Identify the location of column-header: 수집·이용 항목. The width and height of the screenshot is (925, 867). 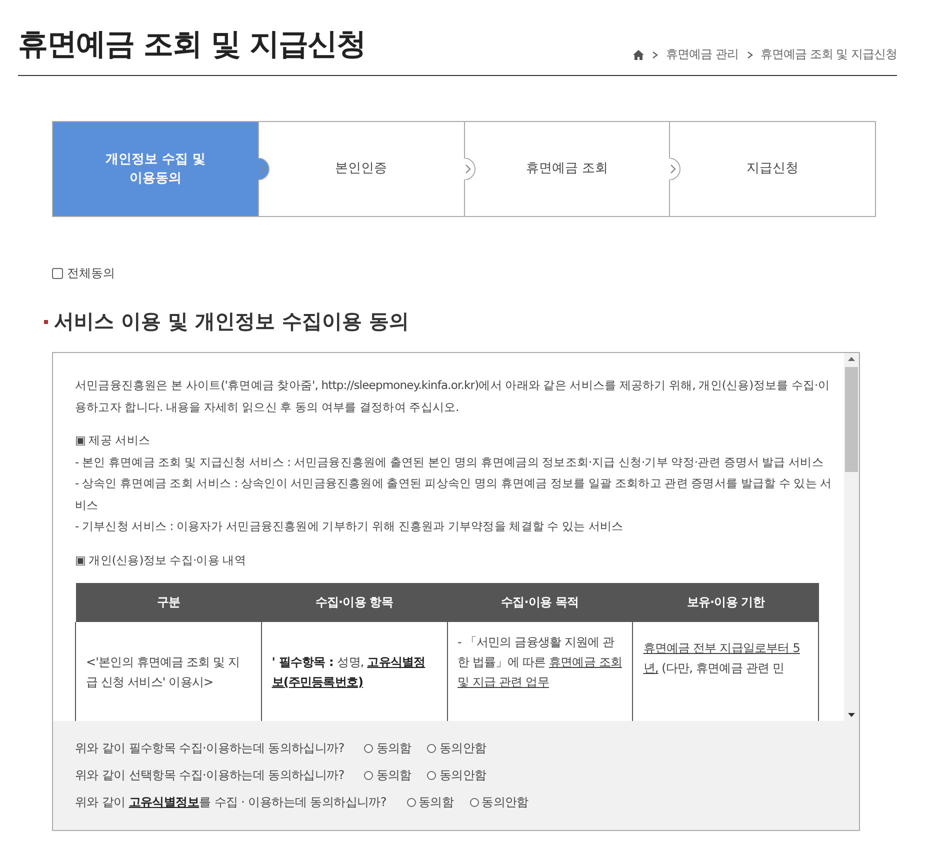
(354, 602).